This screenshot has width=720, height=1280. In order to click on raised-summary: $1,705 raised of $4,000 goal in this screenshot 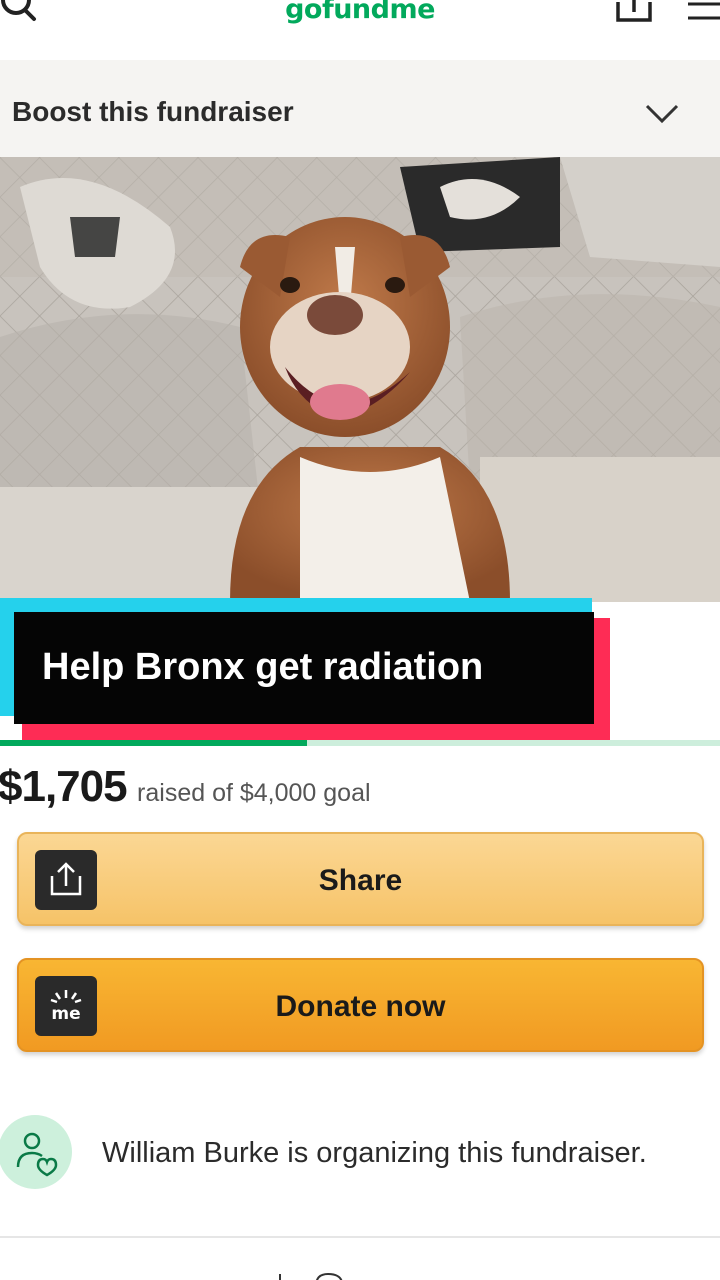, I will do `click(185, 787)`.